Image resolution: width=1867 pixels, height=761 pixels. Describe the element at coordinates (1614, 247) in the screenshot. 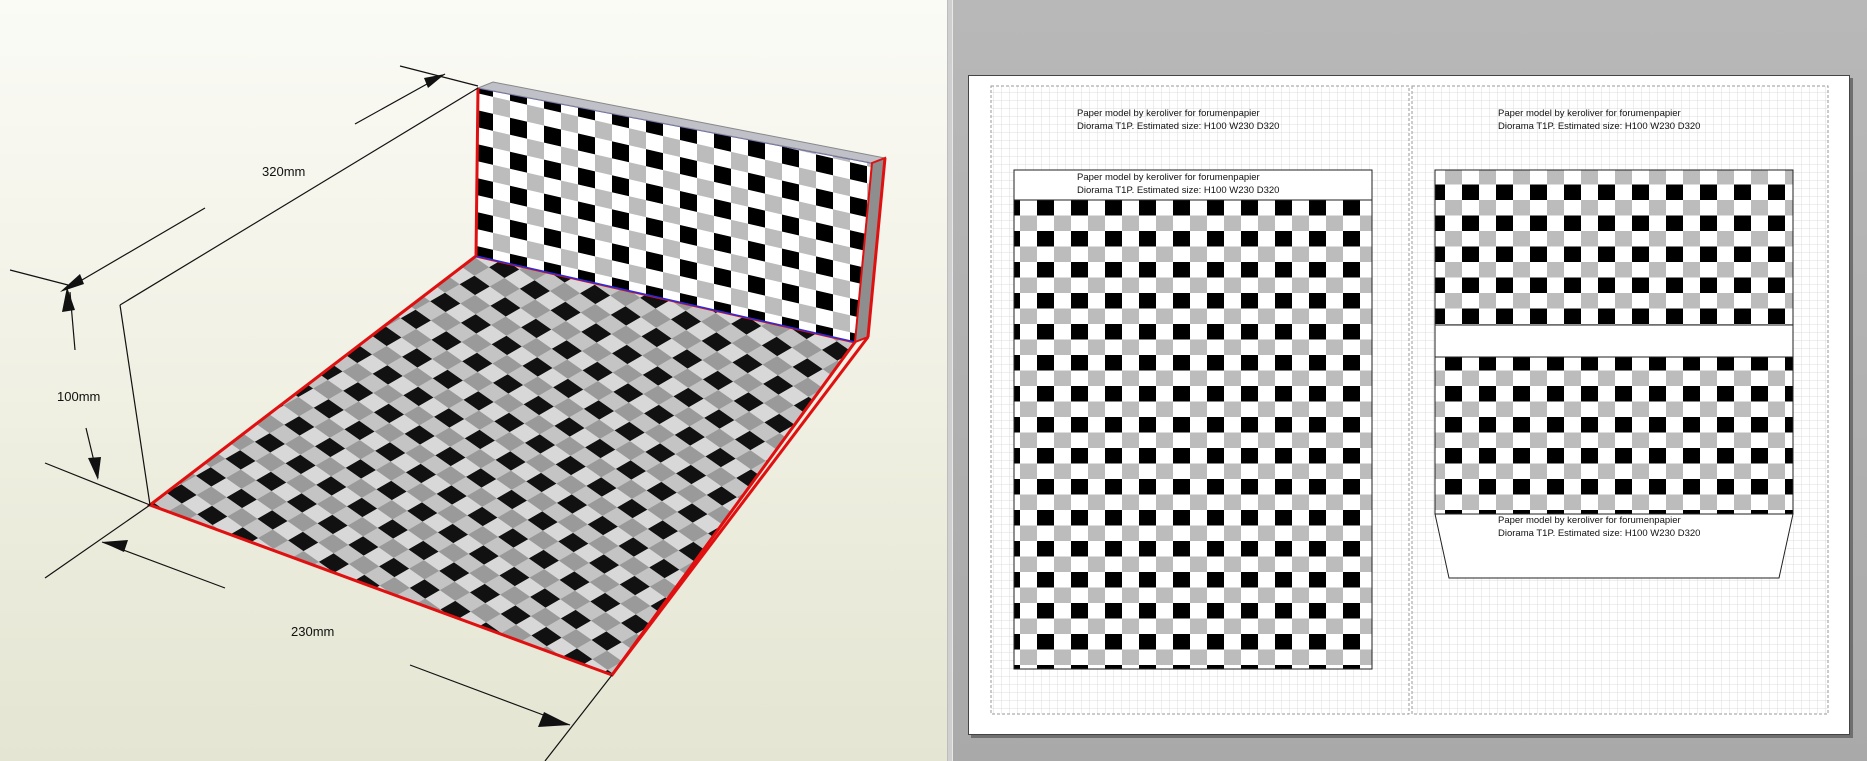

I see `part-wall-checker-top` at that location.